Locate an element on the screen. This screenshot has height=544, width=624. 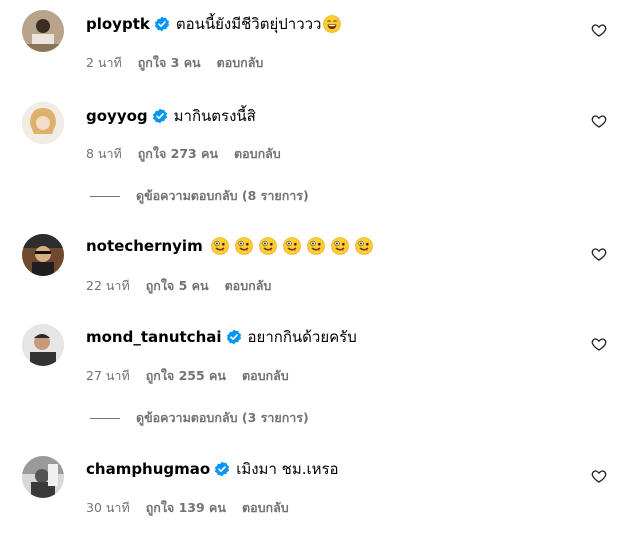
comment-text: เมิงมา ชม.เหรอ is located at coordinates (287, 469).